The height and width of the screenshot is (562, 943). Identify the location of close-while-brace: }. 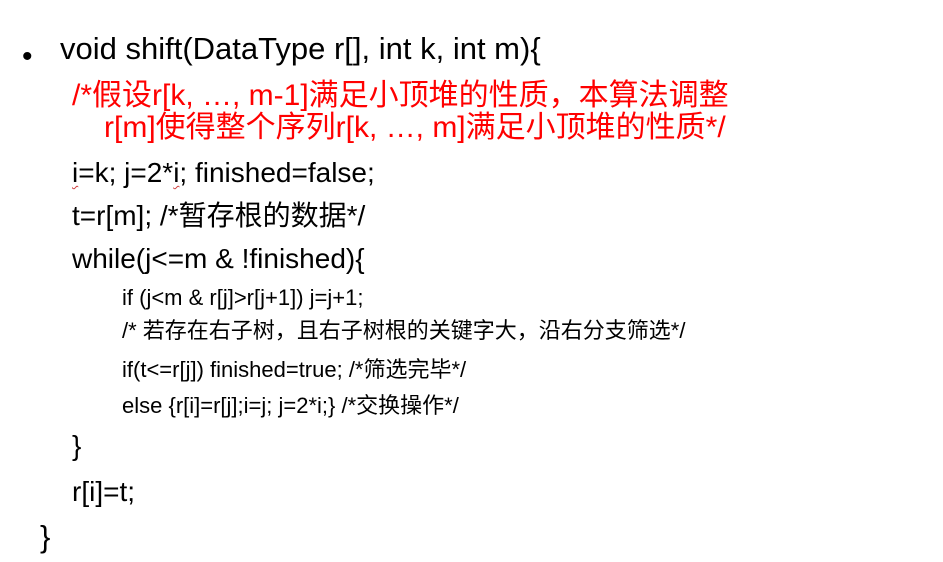
(77, 445).